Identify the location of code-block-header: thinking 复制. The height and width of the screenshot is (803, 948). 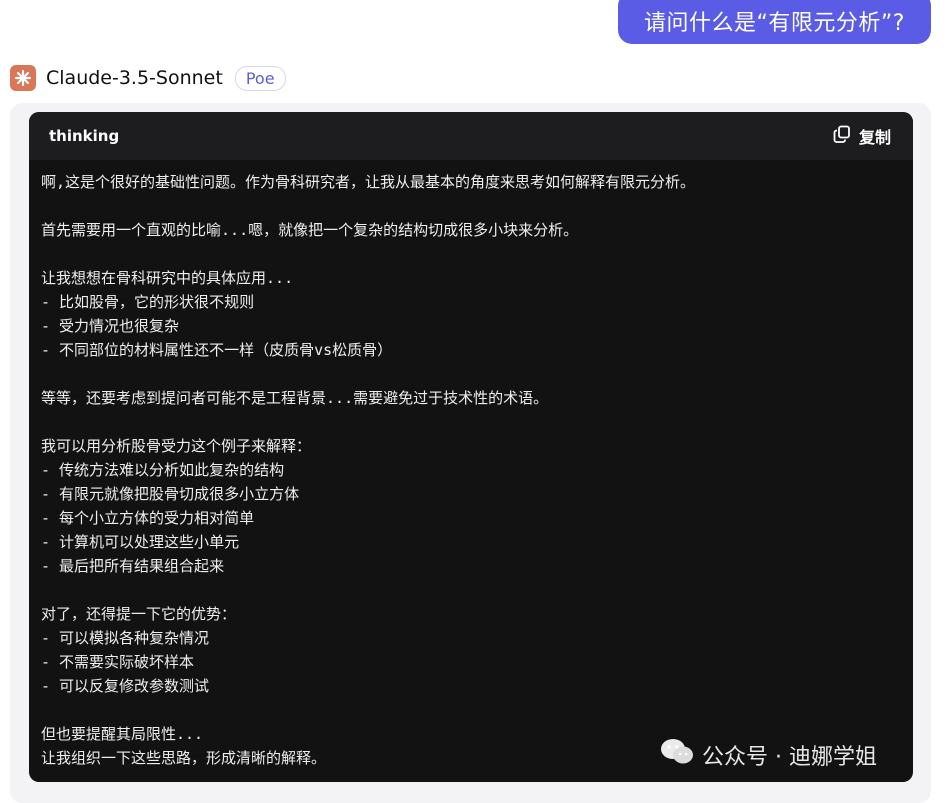
(471, 136).